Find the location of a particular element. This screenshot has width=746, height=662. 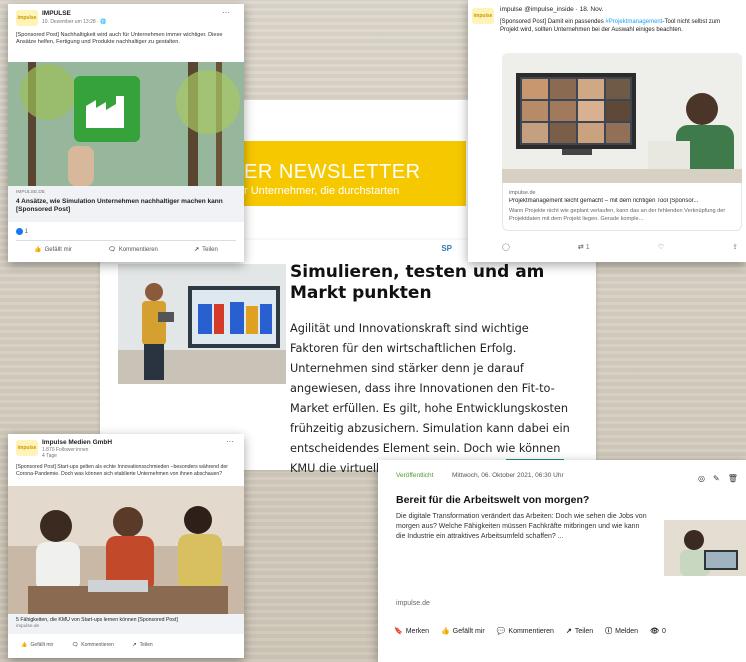

post-tools: ◎ ✎ 🗑 is located at coordinates (718, 478).